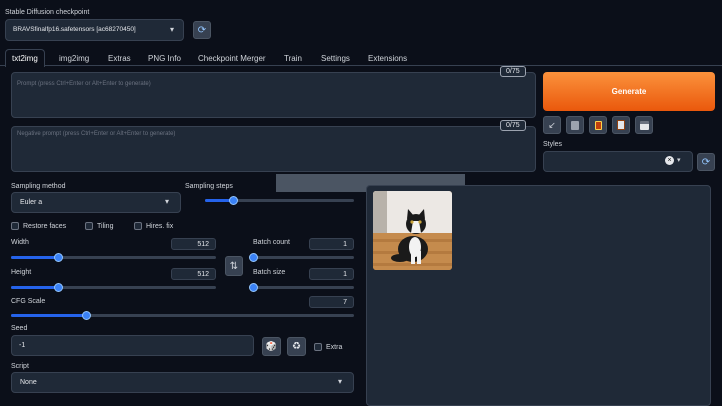  Describe the element at coordinates (387, 58) in the screenshot. I see `tab-extensions: Extensions` at that location.